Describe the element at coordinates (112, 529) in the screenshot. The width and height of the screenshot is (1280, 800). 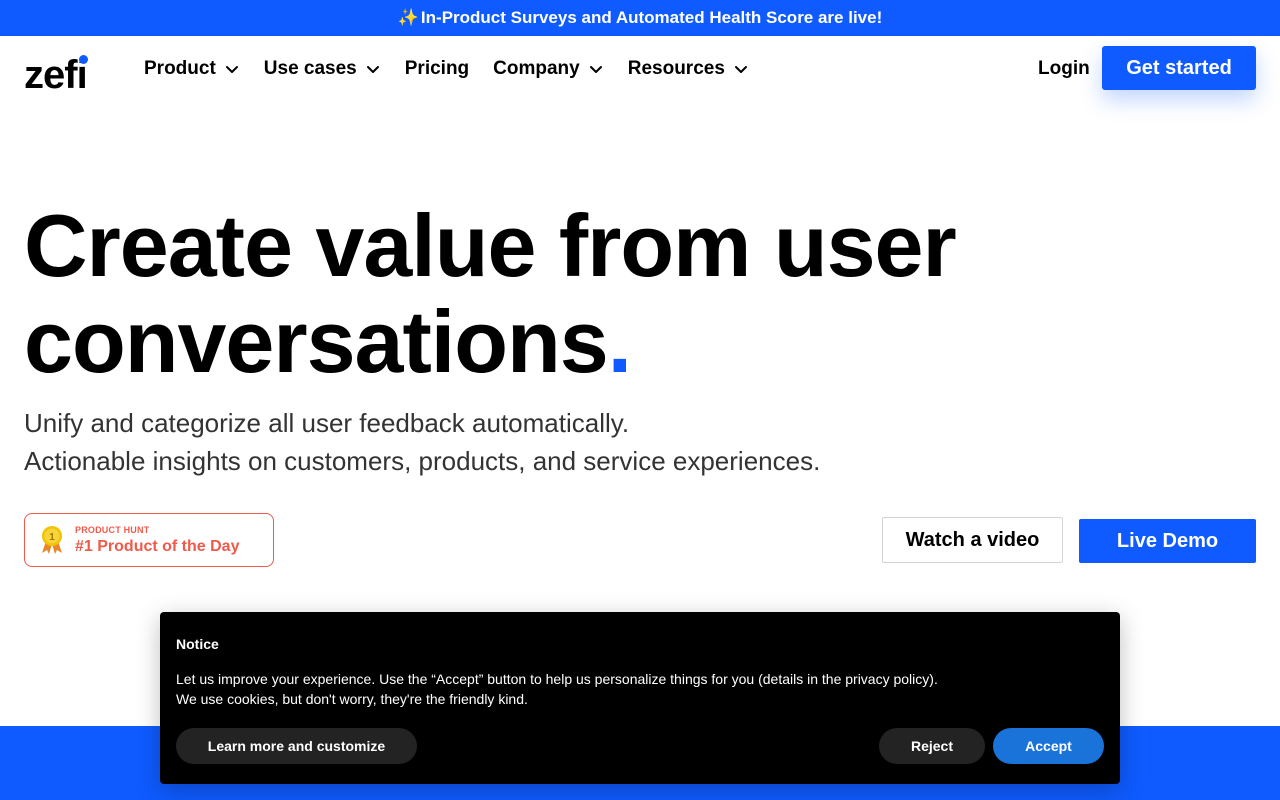
I see `badge-small-text: PRODUCT HUNT` at that location.